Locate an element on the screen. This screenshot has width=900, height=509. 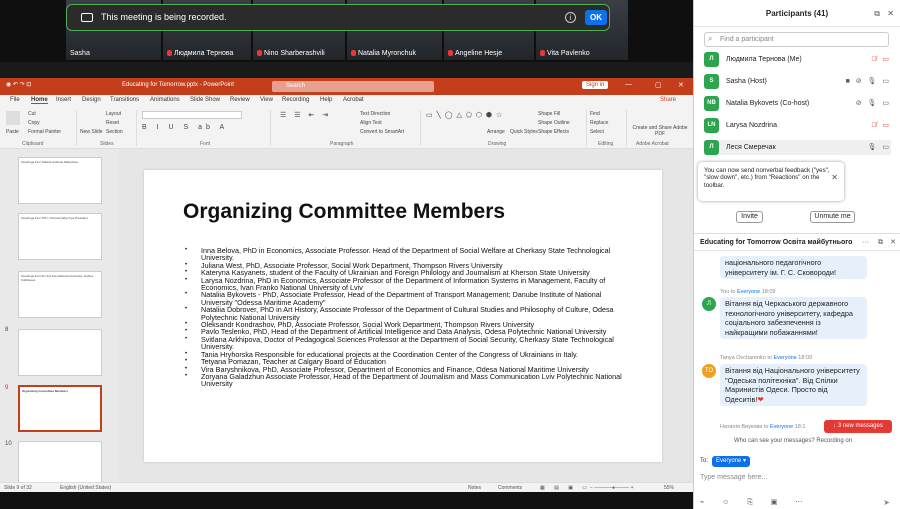
chat-tools: ⌁ ☺ ⎘ ▣ ⋯ is located at coordinates (755, 502).